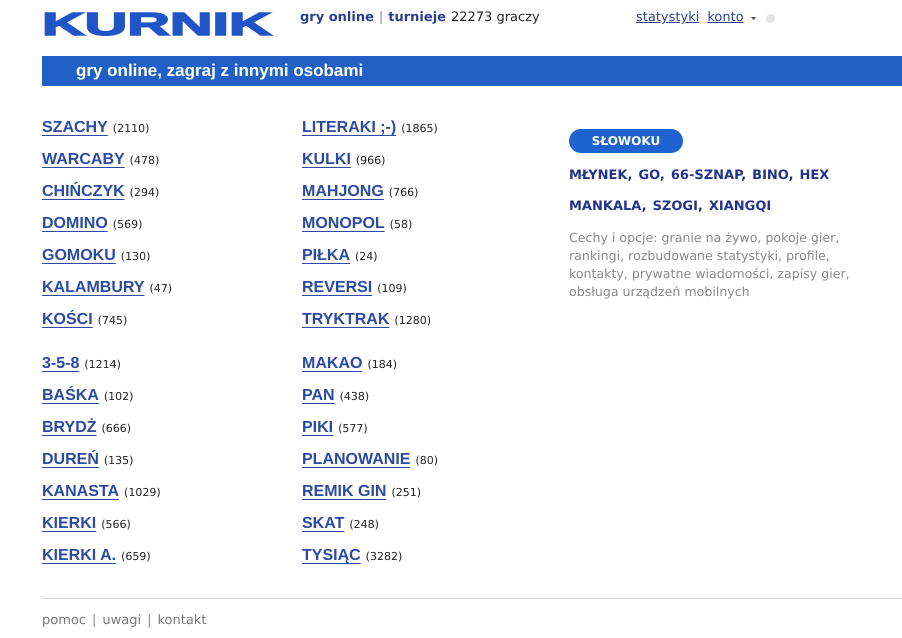 This screenshot has height=638, width=902. Describe the element at coordinates (337, 18) in the screenshot. I see `nav-link: gry online` at that location.